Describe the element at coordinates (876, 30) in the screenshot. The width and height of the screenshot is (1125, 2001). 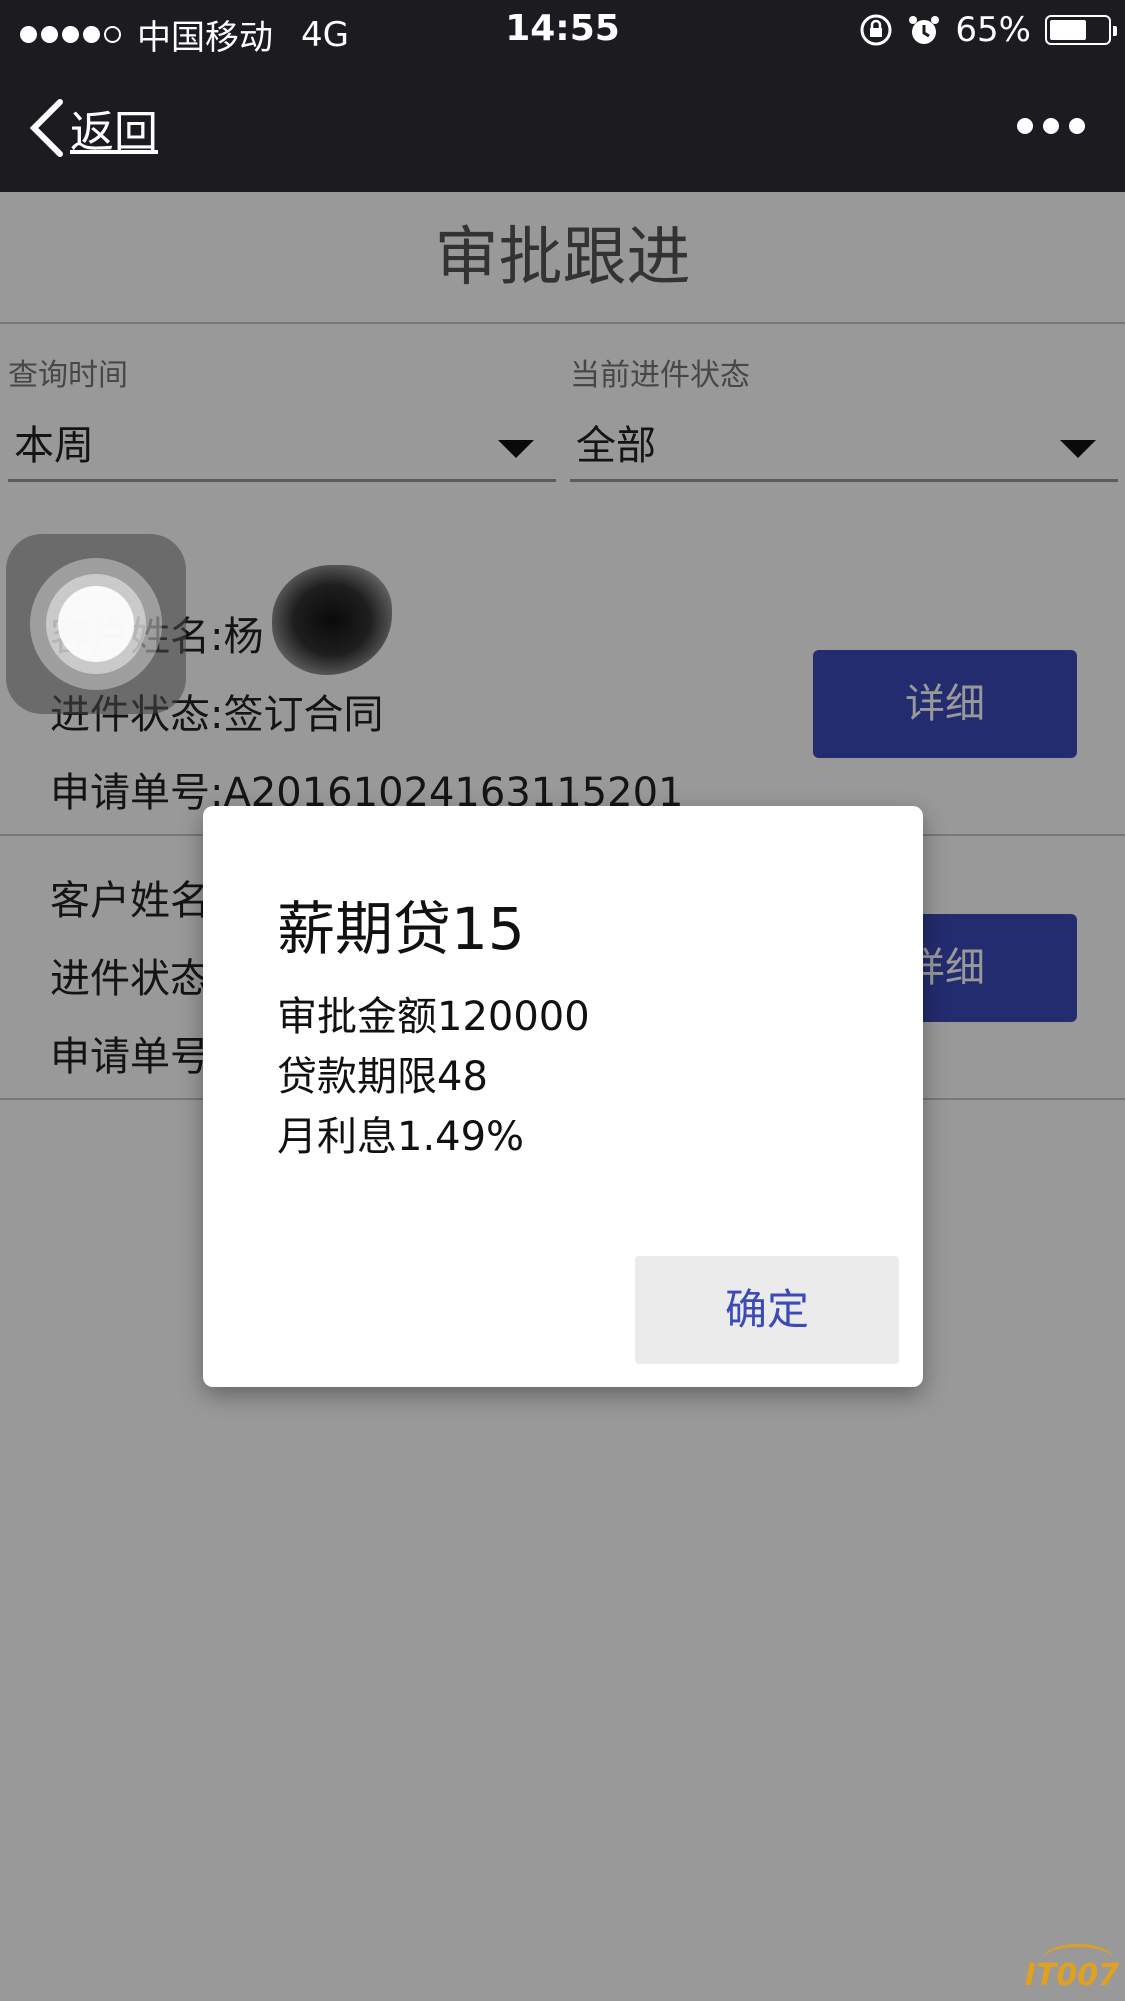
I see `rotation-lock-icon` at that location.